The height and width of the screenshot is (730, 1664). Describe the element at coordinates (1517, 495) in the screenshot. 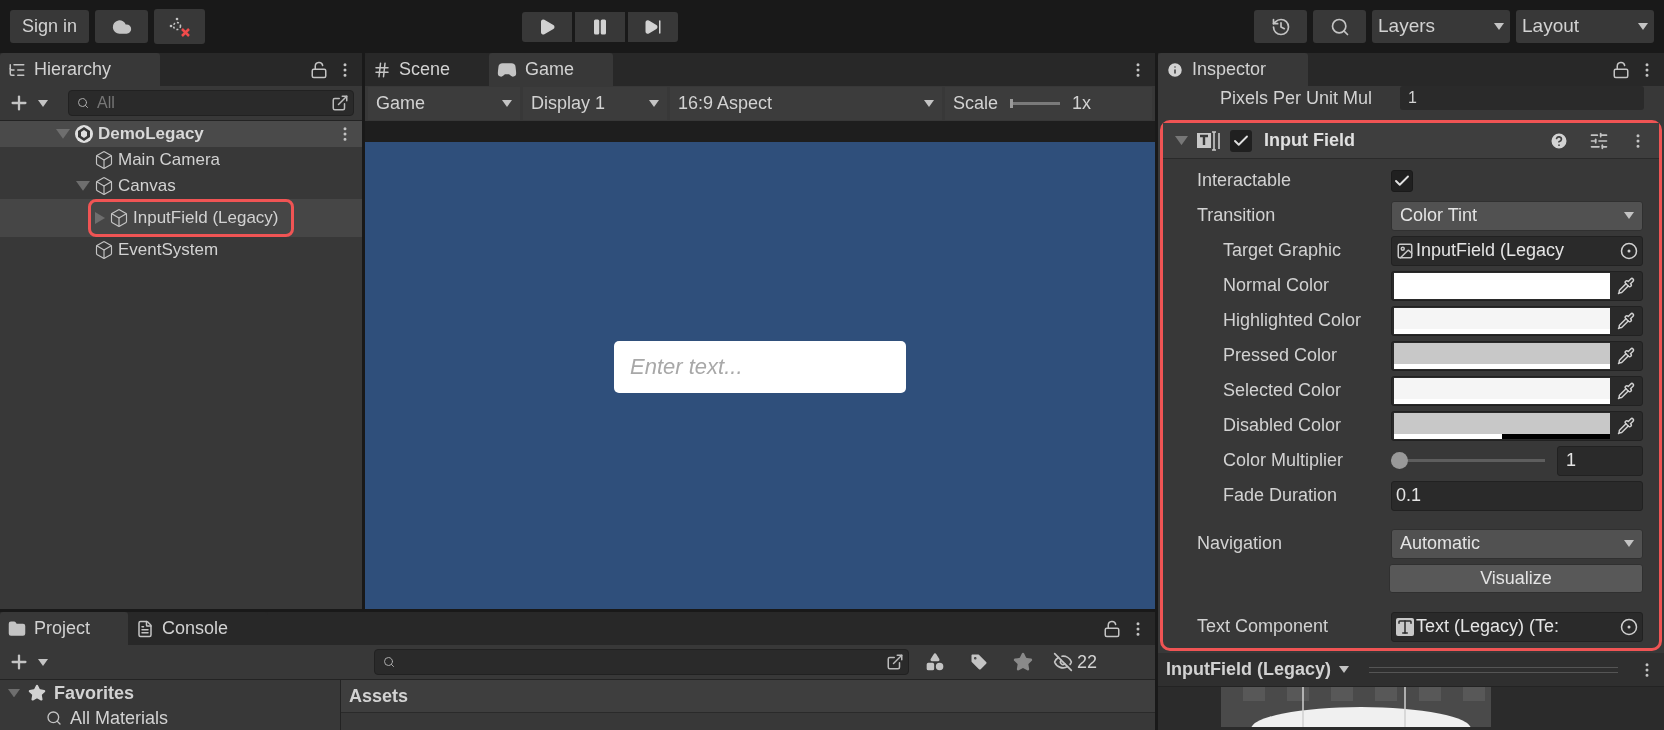

I see `number-field: 0.1` at that location.